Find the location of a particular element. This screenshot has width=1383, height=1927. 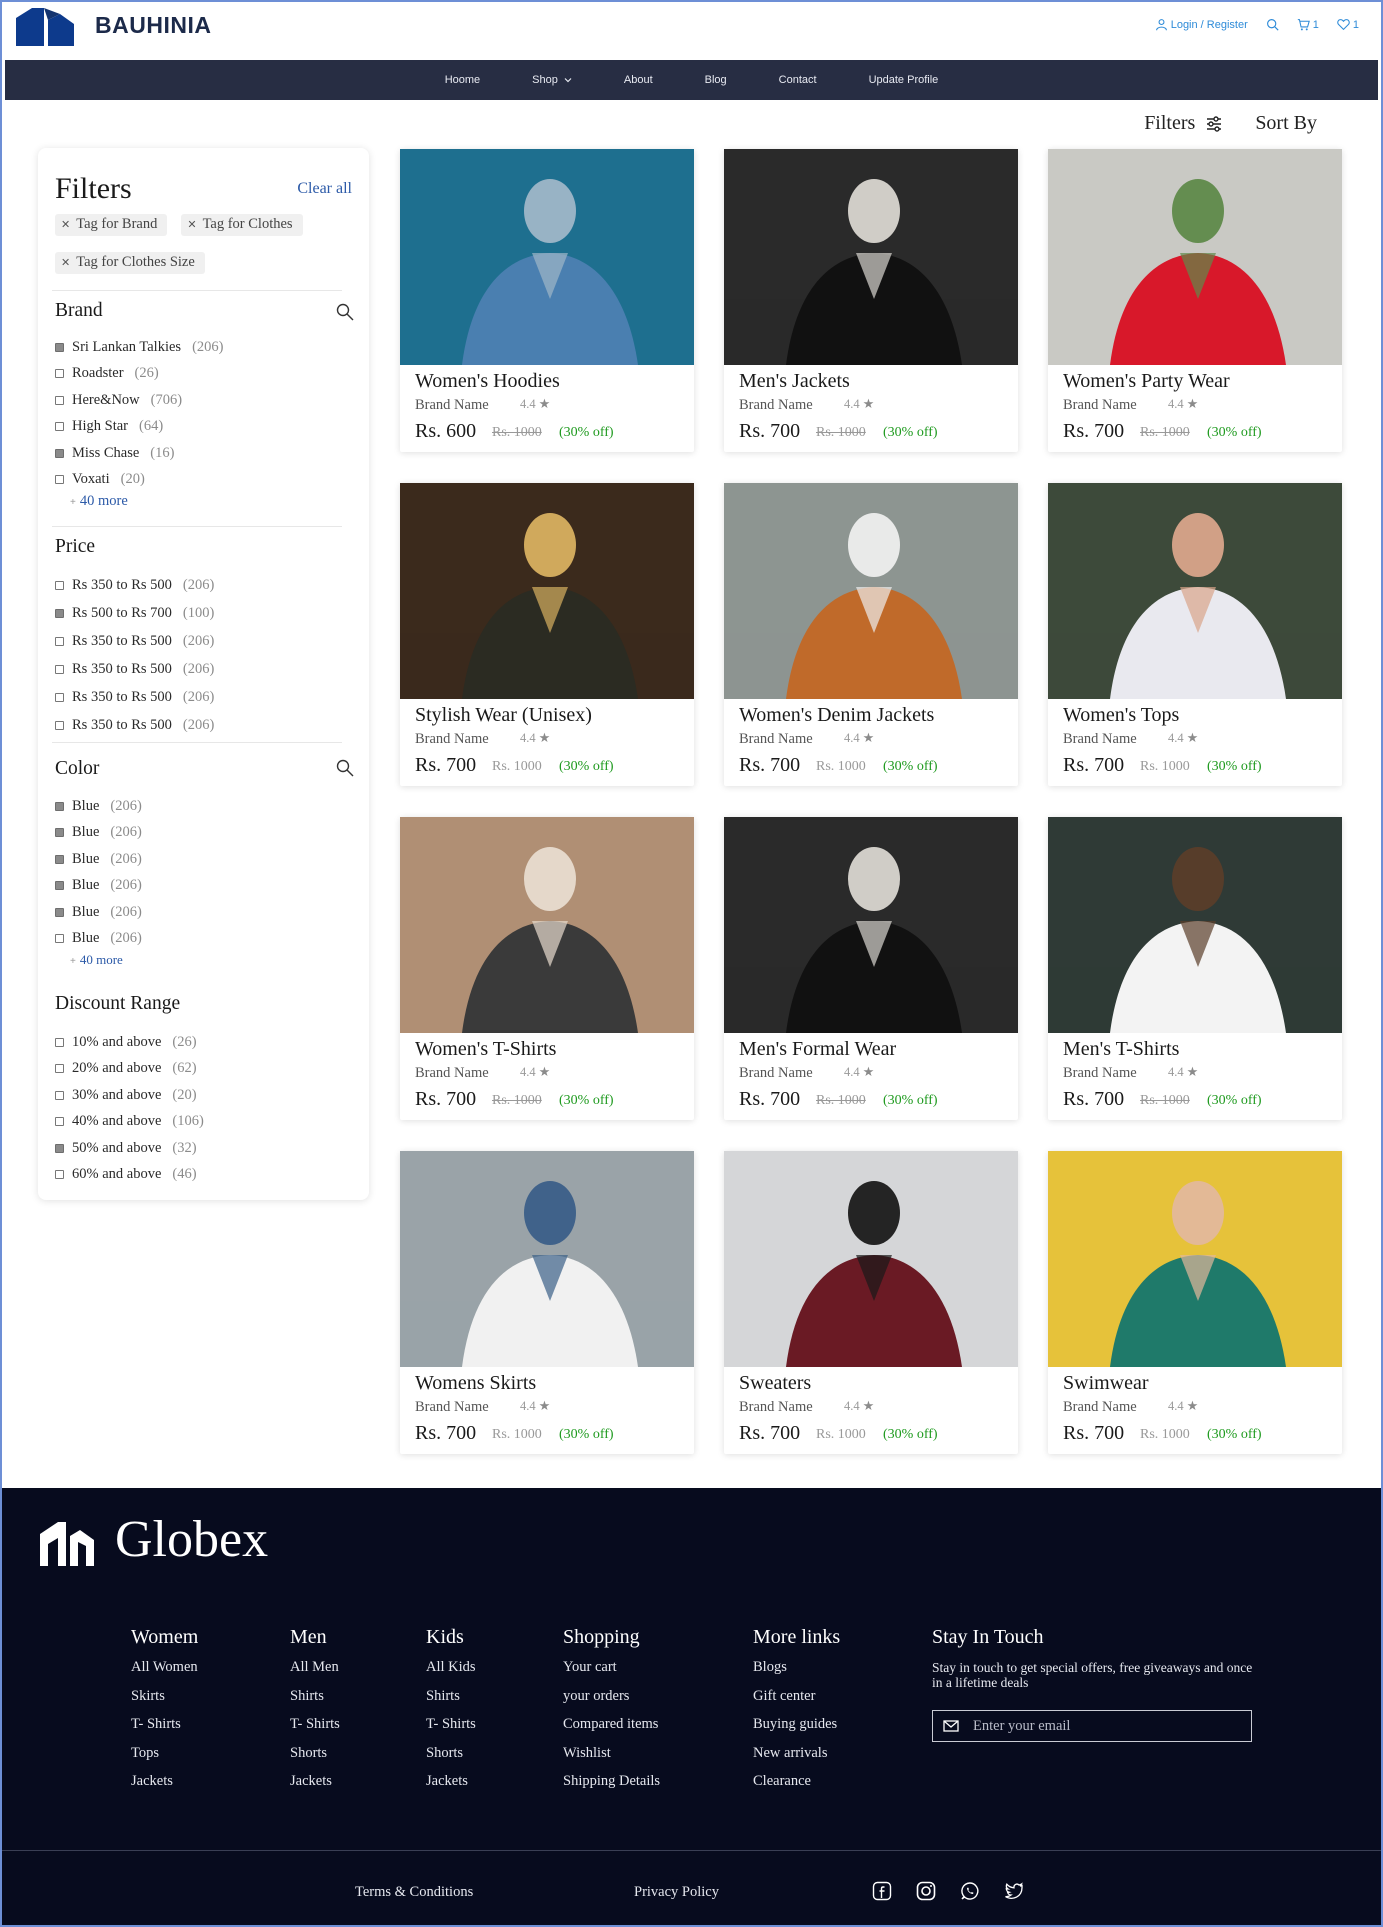

login-register-link: Login / Register is located at coordinates (1201, 24).